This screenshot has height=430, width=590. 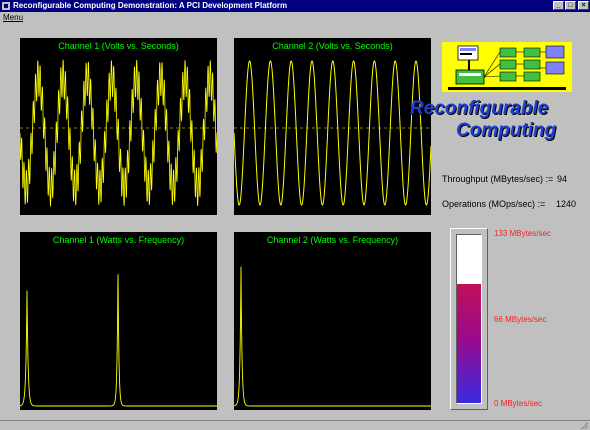 I want to click on resize-grip-icon, so click(x=584, y=425).